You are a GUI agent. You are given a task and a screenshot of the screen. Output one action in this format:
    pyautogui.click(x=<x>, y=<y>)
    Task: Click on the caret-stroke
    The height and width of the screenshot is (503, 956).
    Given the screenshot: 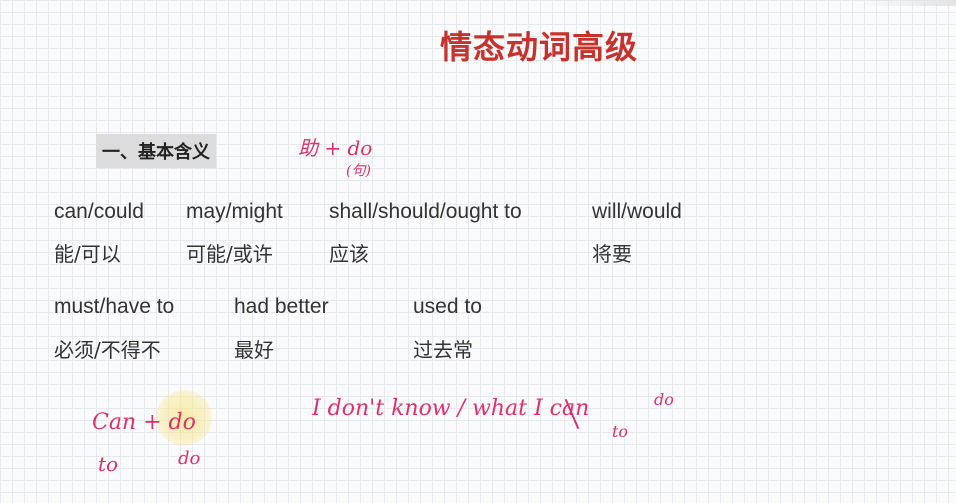 What is the action you would take?
    pyautogui.click(x=572, y=414)
    